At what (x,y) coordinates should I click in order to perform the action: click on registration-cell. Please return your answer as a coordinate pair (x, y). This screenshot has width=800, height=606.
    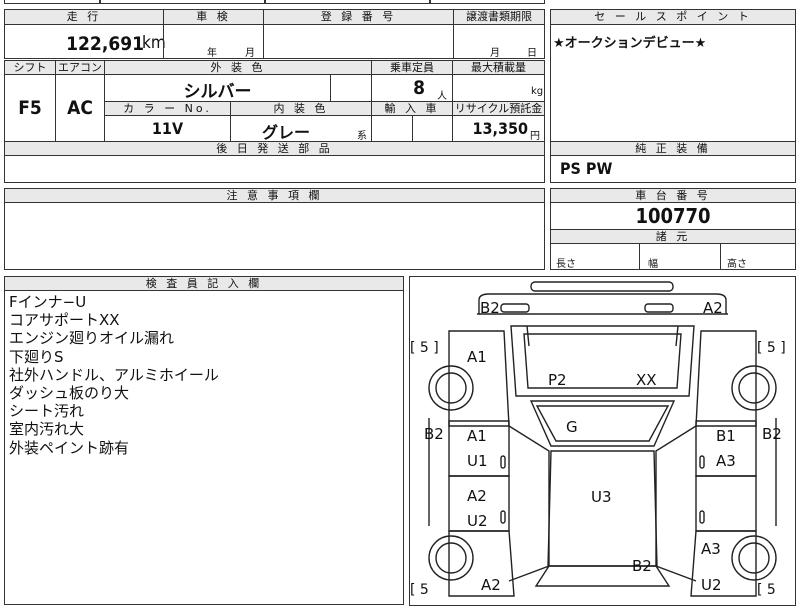
    Looking at the image, I should click on (358, 41).